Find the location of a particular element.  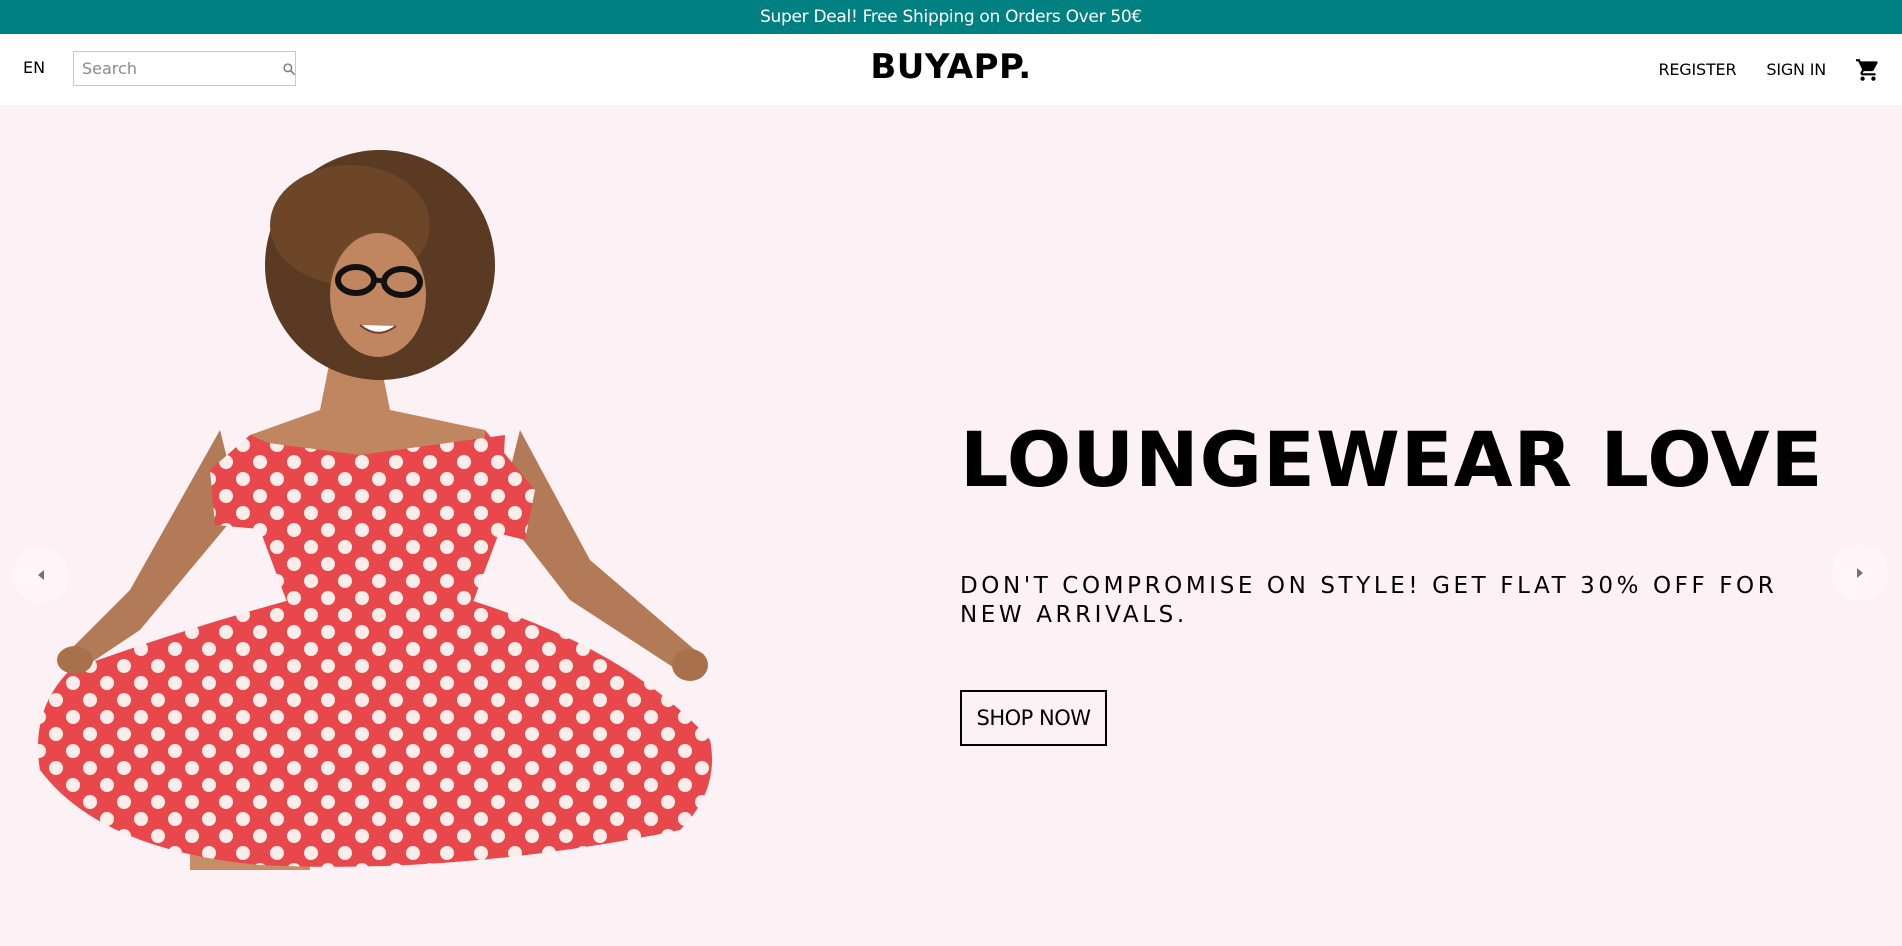

arrow-right-icon is located at coordinates (1860, 573).